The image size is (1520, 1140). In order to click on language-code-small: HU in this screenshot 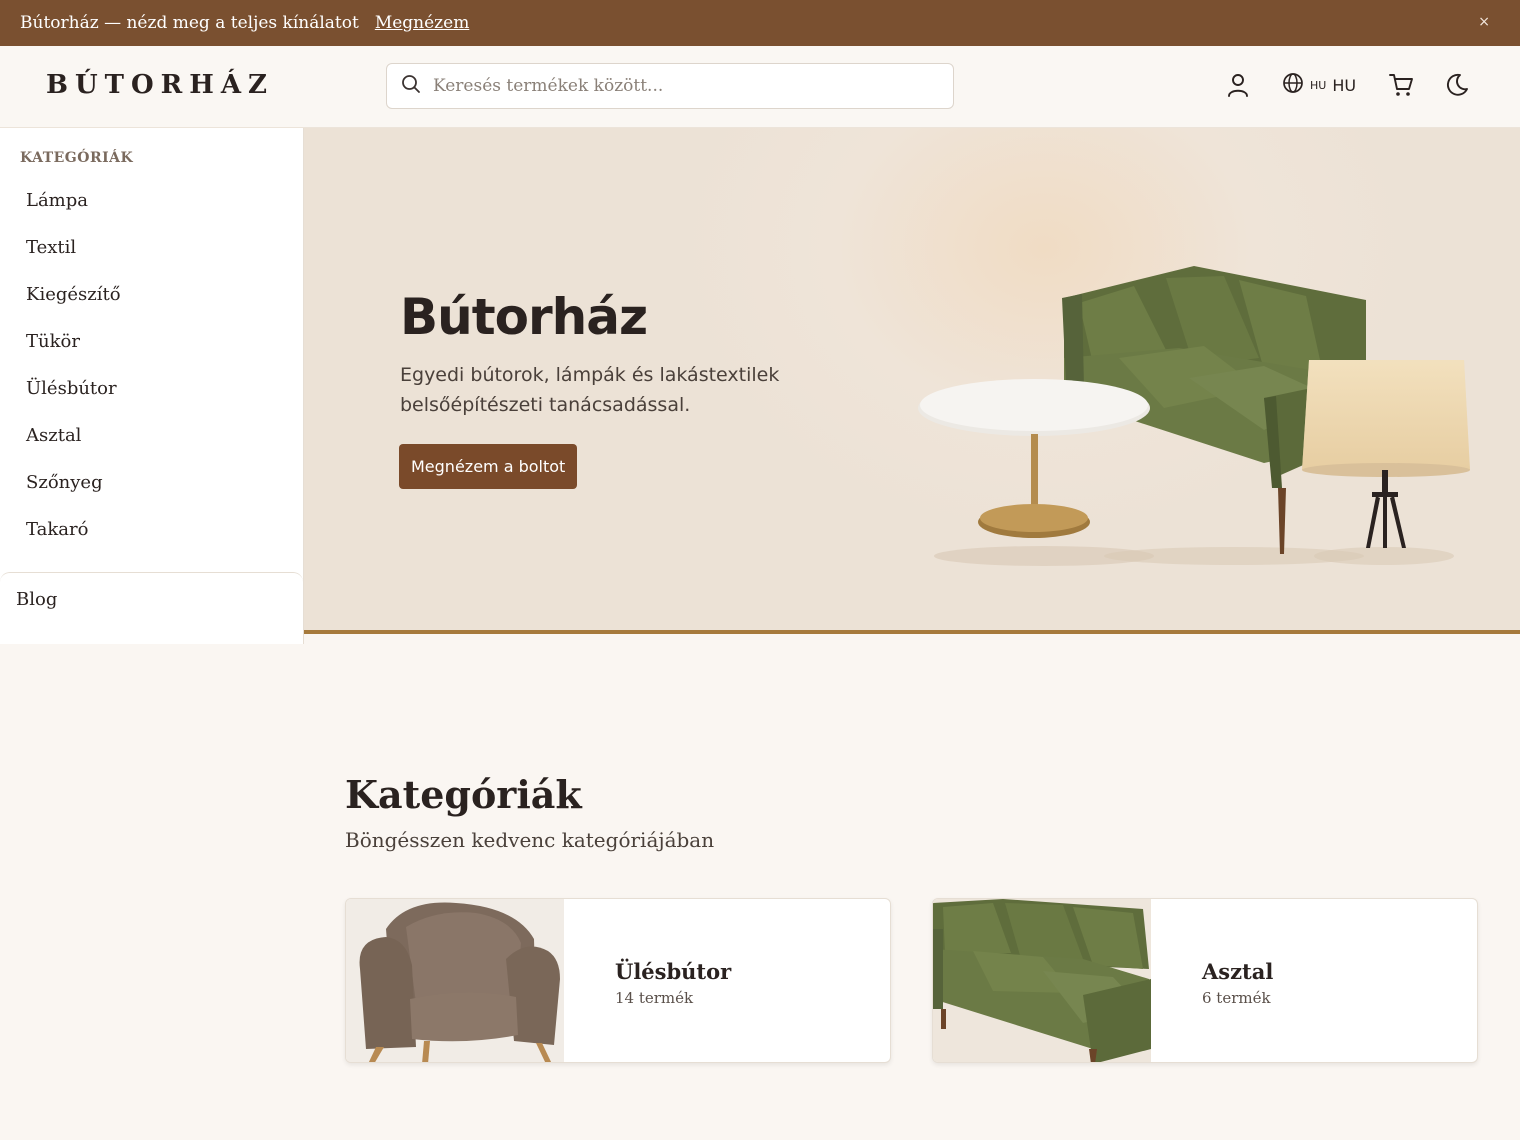, I will do `click(1318, 85)`.